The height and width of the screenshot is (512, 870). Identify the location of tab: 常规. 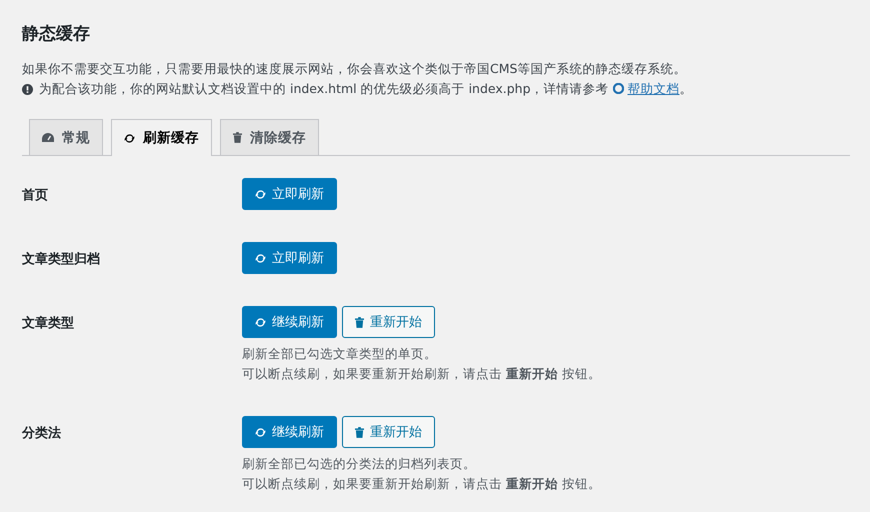
(66, 137).